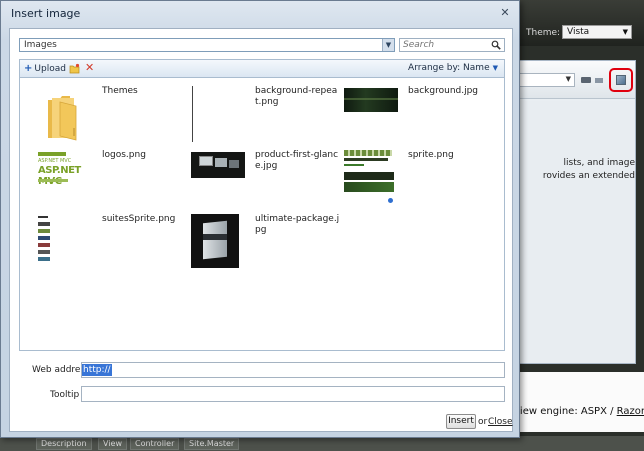 The image size is (644, 451). I want to click on file-item-background-repeat: background-repeat.png, so click(266, 117).